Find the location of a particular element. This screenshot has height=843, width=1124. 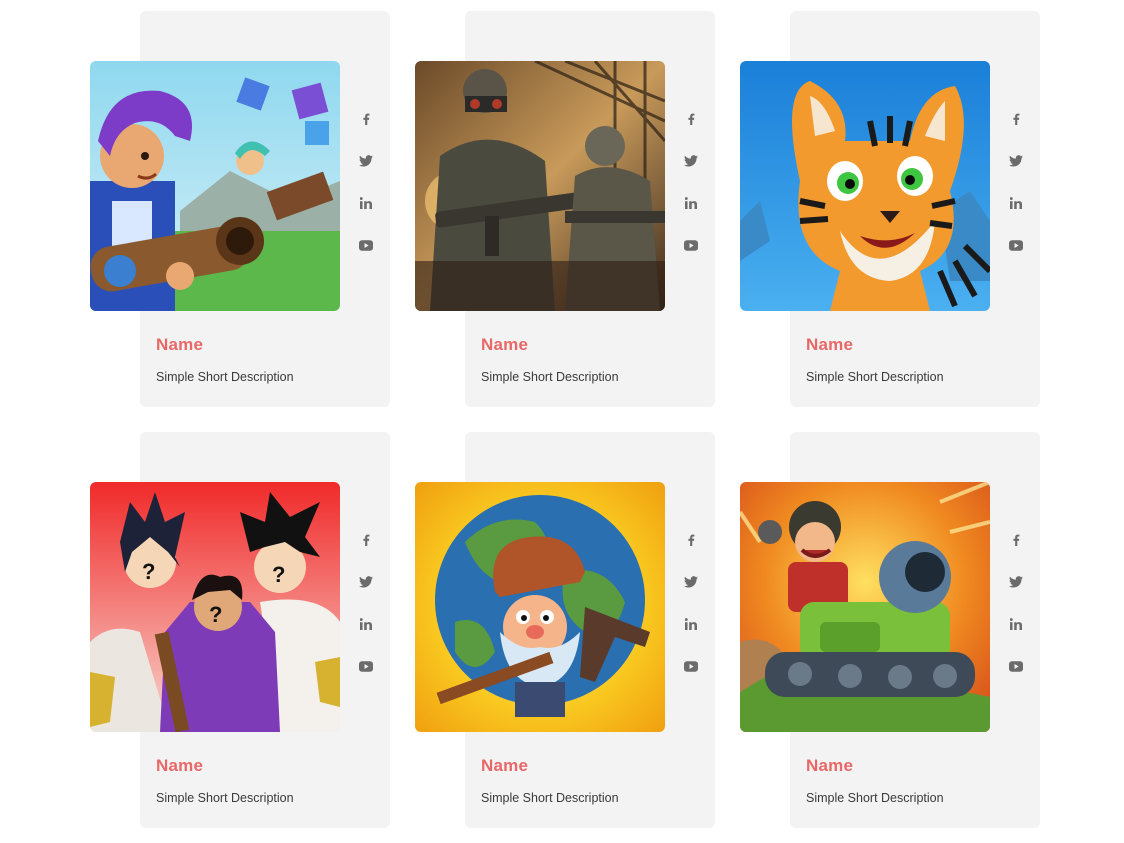

team-card: ? ? ? Name Simple Short Description is located at coordinates (240, 630).